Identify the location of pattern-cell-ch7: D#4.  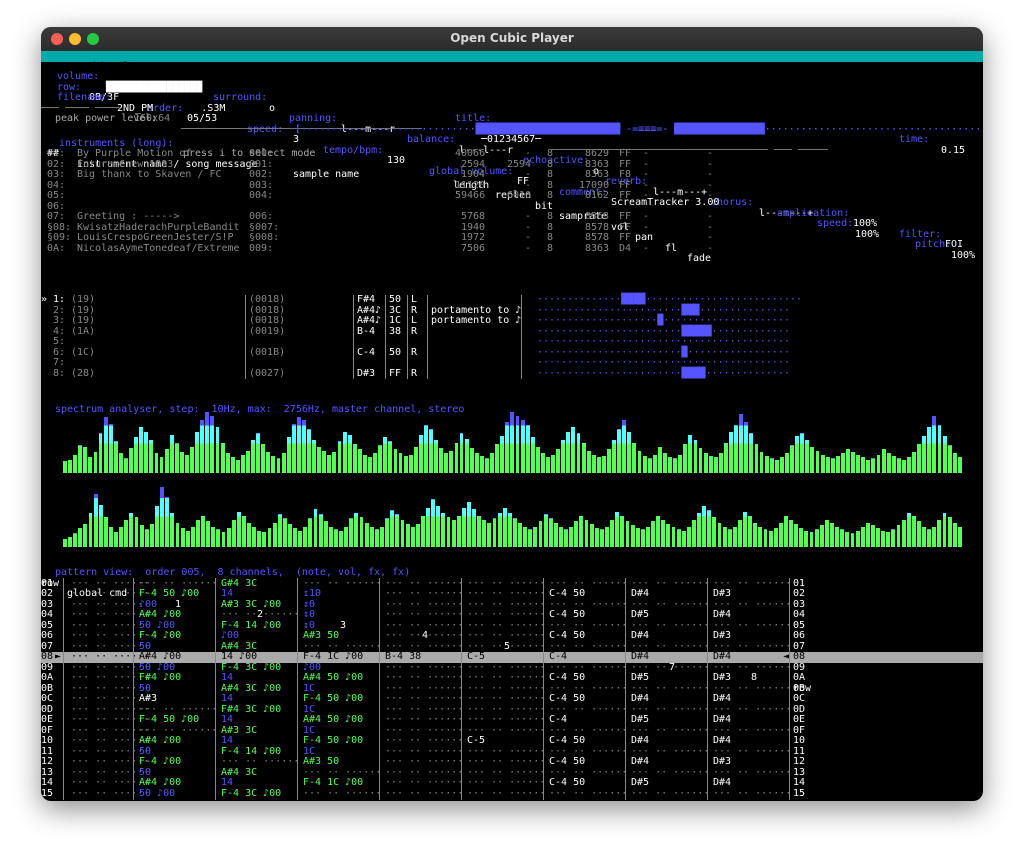
(640, 698).